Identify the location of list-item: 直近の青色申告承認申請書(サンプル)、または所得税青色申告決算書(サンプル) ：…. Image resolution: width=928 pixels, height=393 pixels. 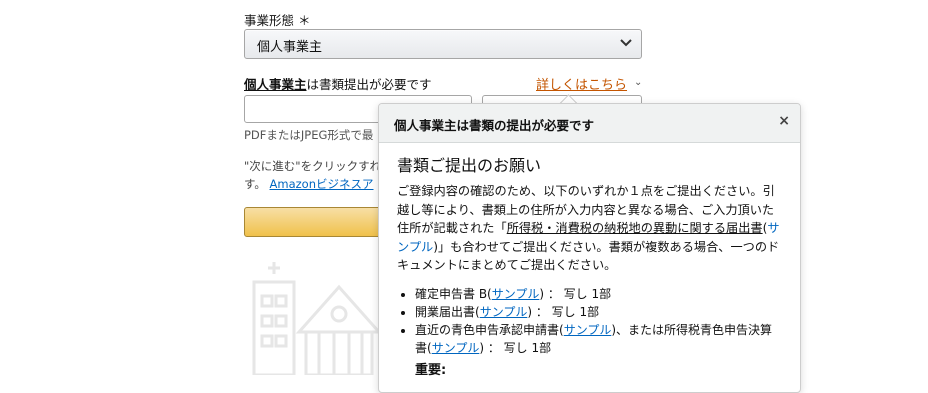
(598, 339).